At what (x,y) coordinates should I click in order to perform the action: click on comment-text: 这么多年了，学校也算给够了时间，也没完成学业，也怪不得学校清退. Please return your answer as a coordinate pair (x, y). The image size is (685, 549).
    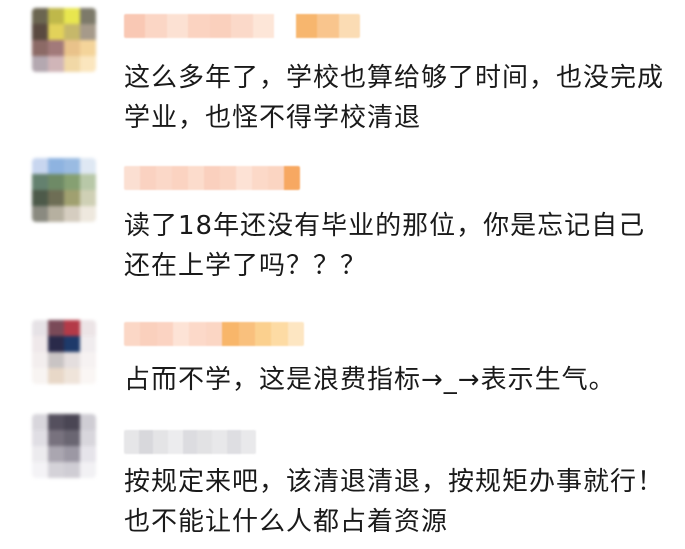
    Looking at the image, I should click on (394, 98).